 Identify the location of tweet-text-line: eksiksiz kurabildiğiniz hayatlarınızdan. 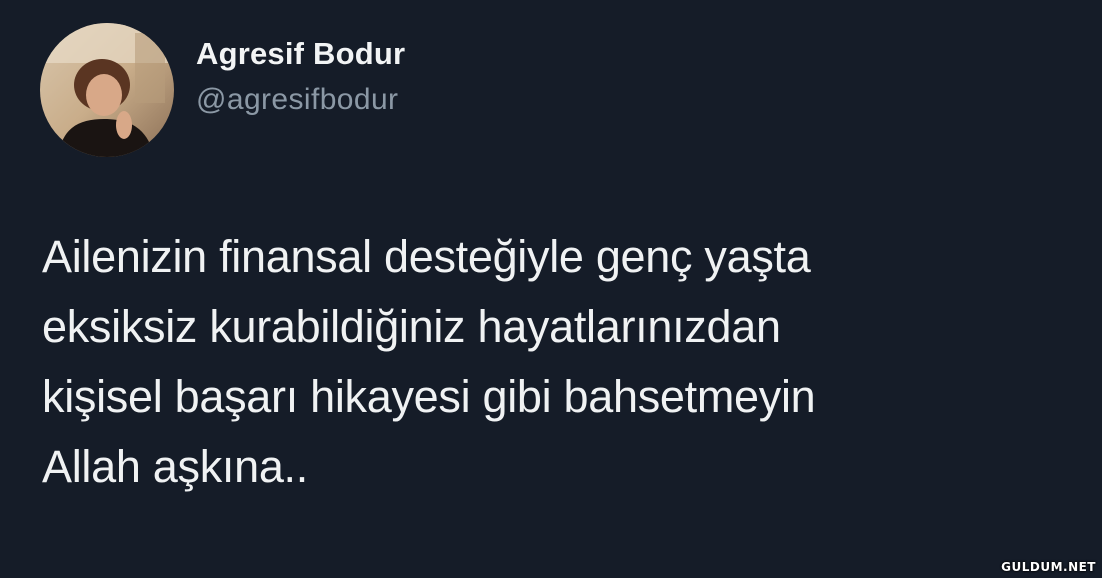
(411, 326).